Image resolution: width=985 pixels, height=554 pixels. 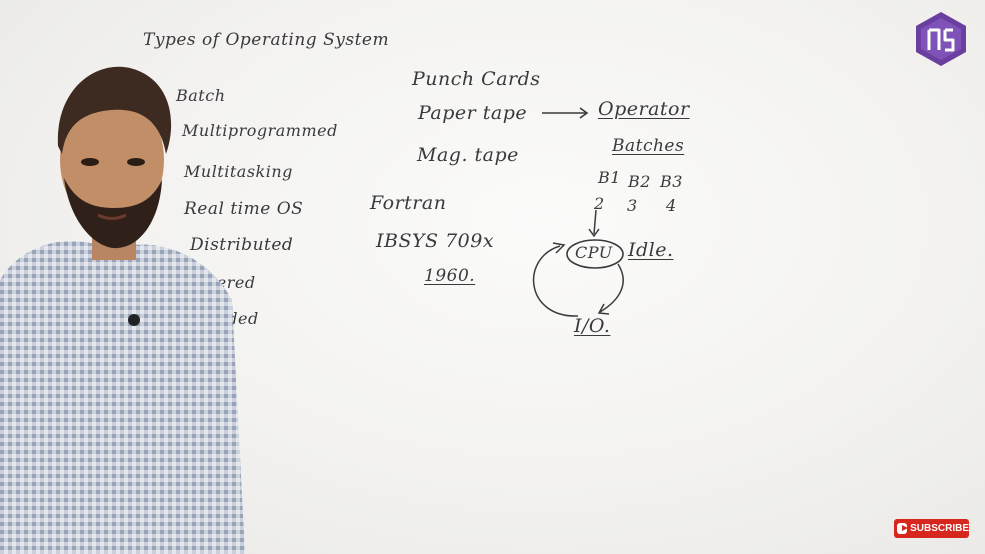 What do you see at coordinates (644, 109) in the screenshot?
I see `operator-label: Operator` at bounding box center [644, 109].